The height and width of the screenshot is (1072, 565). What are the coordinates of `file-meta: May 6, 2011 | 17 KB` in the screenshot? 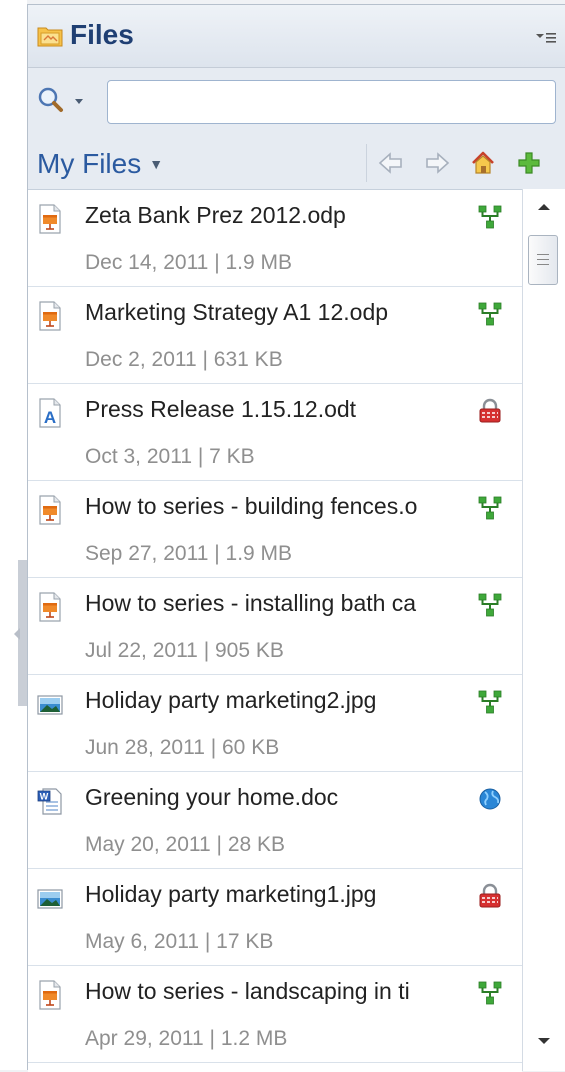 It's located at (179, 941).